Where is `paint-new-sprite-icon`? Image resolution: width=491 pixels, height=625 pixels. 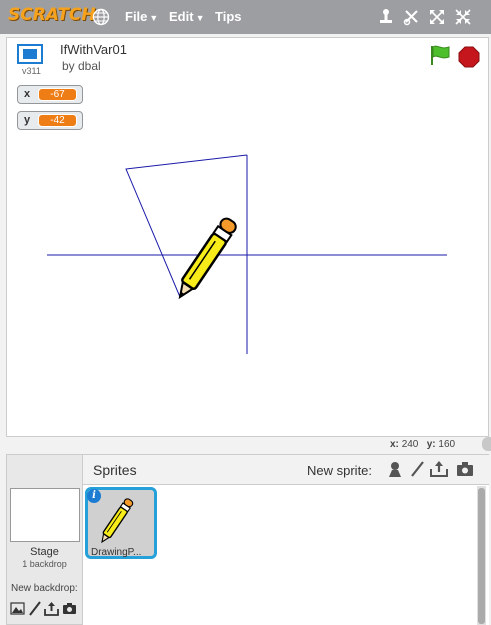
paint-new-sprite-icon is located at coordinates (417, 469).